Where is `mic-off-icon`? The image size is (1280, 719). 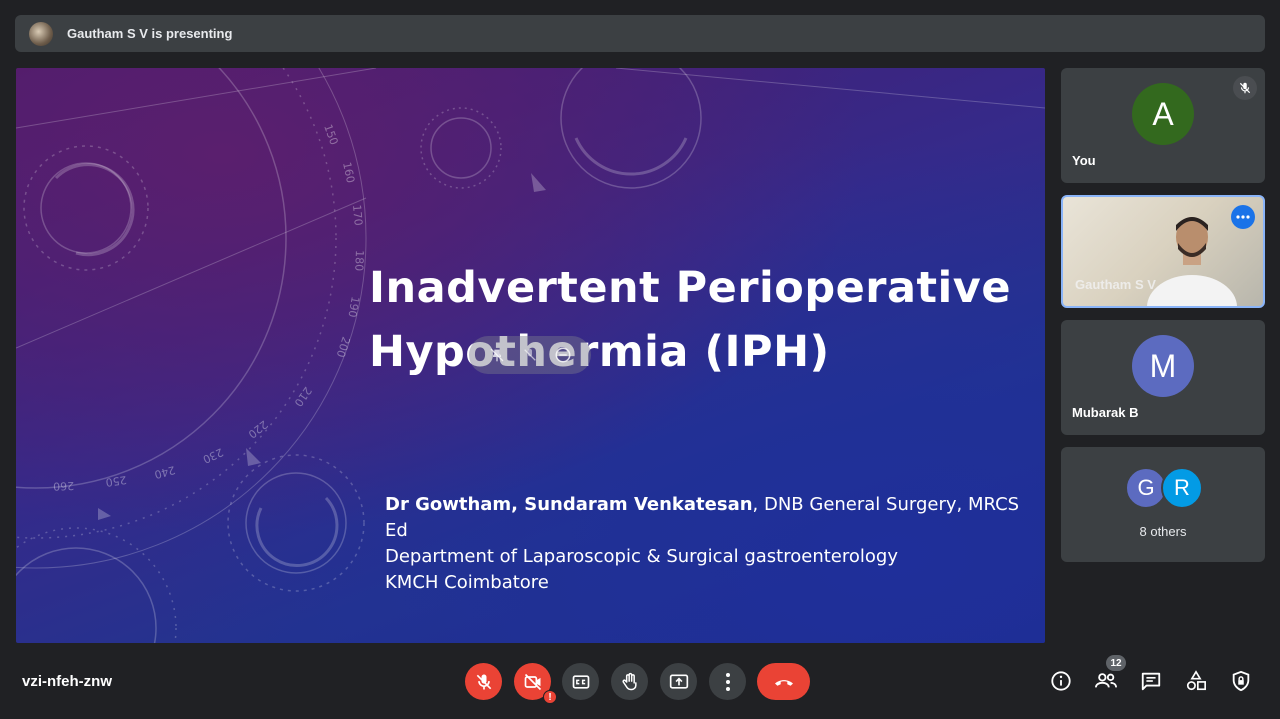
mic-off-icon is located at coordinates (483, 681).